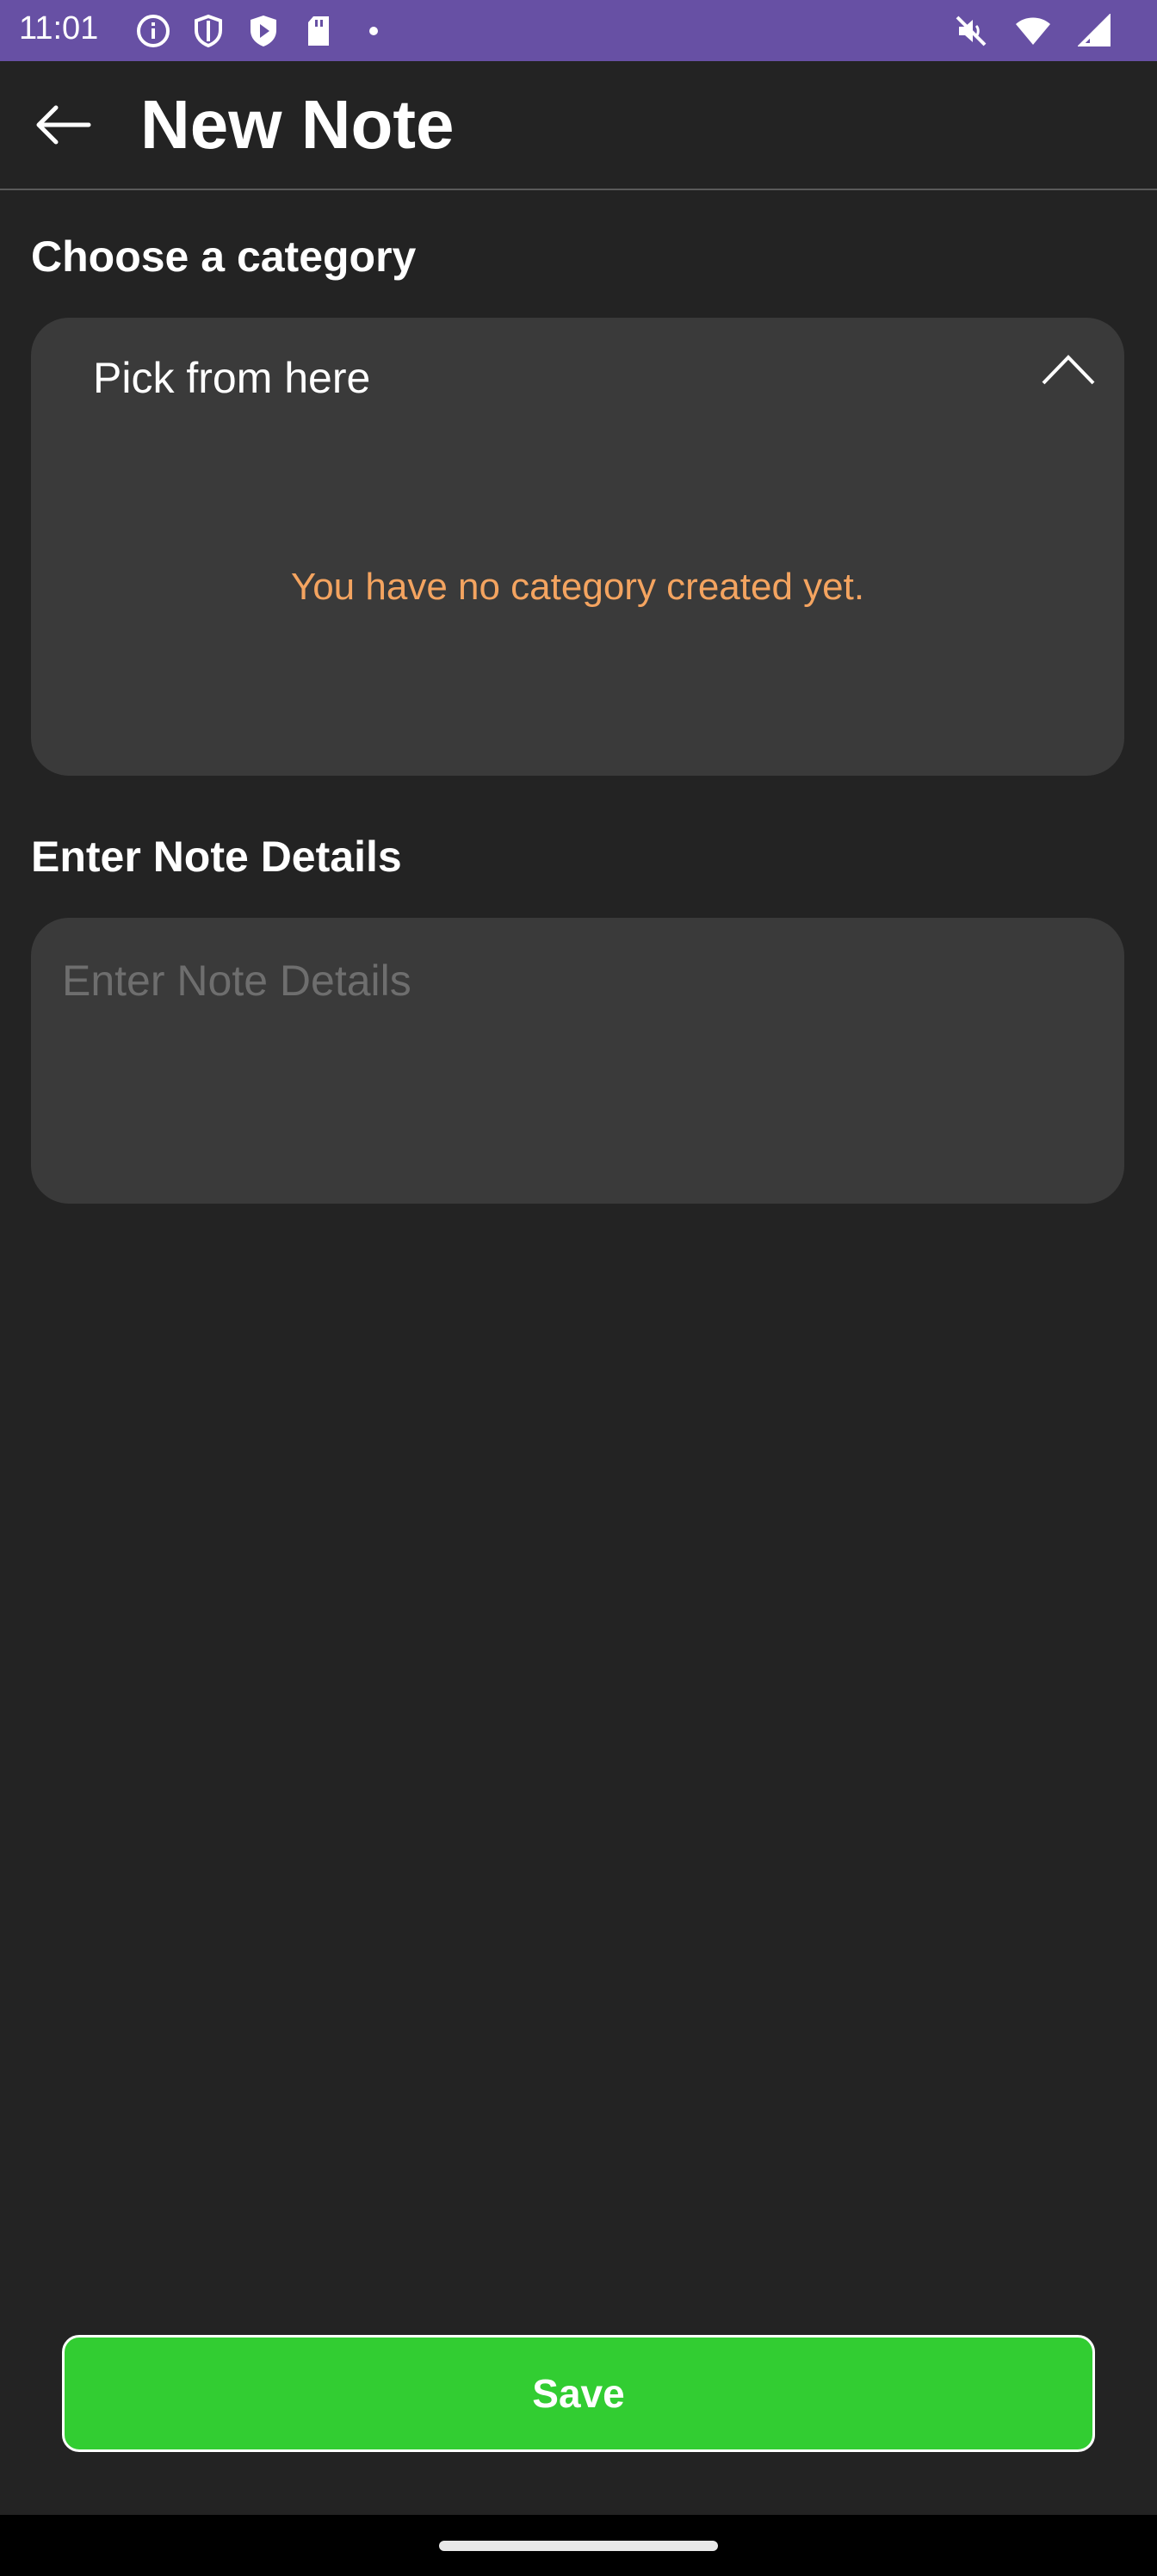 Image resolution: width=1157 pixels, height=2576 pixels. Describe the element at coordinates (297, 125) in the screenshot. I see `page-title: New Note` at that location.